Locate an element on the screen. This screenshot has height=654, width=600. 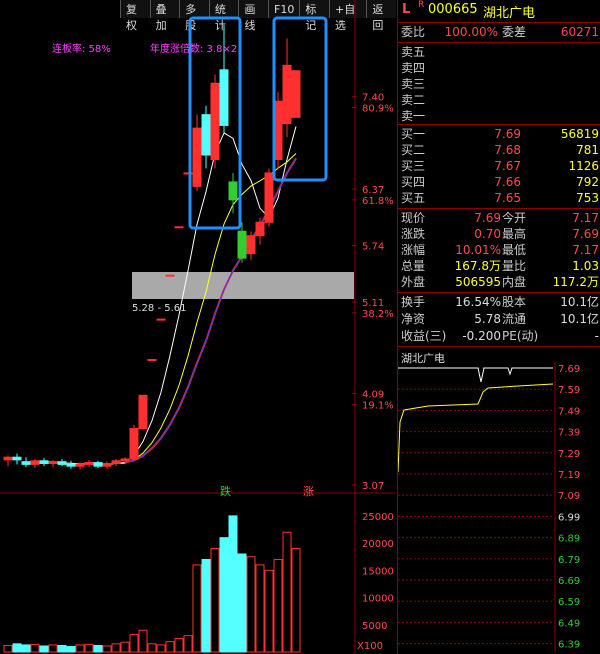
stat-value: 167.8万 is located at coordinates (477, 266).